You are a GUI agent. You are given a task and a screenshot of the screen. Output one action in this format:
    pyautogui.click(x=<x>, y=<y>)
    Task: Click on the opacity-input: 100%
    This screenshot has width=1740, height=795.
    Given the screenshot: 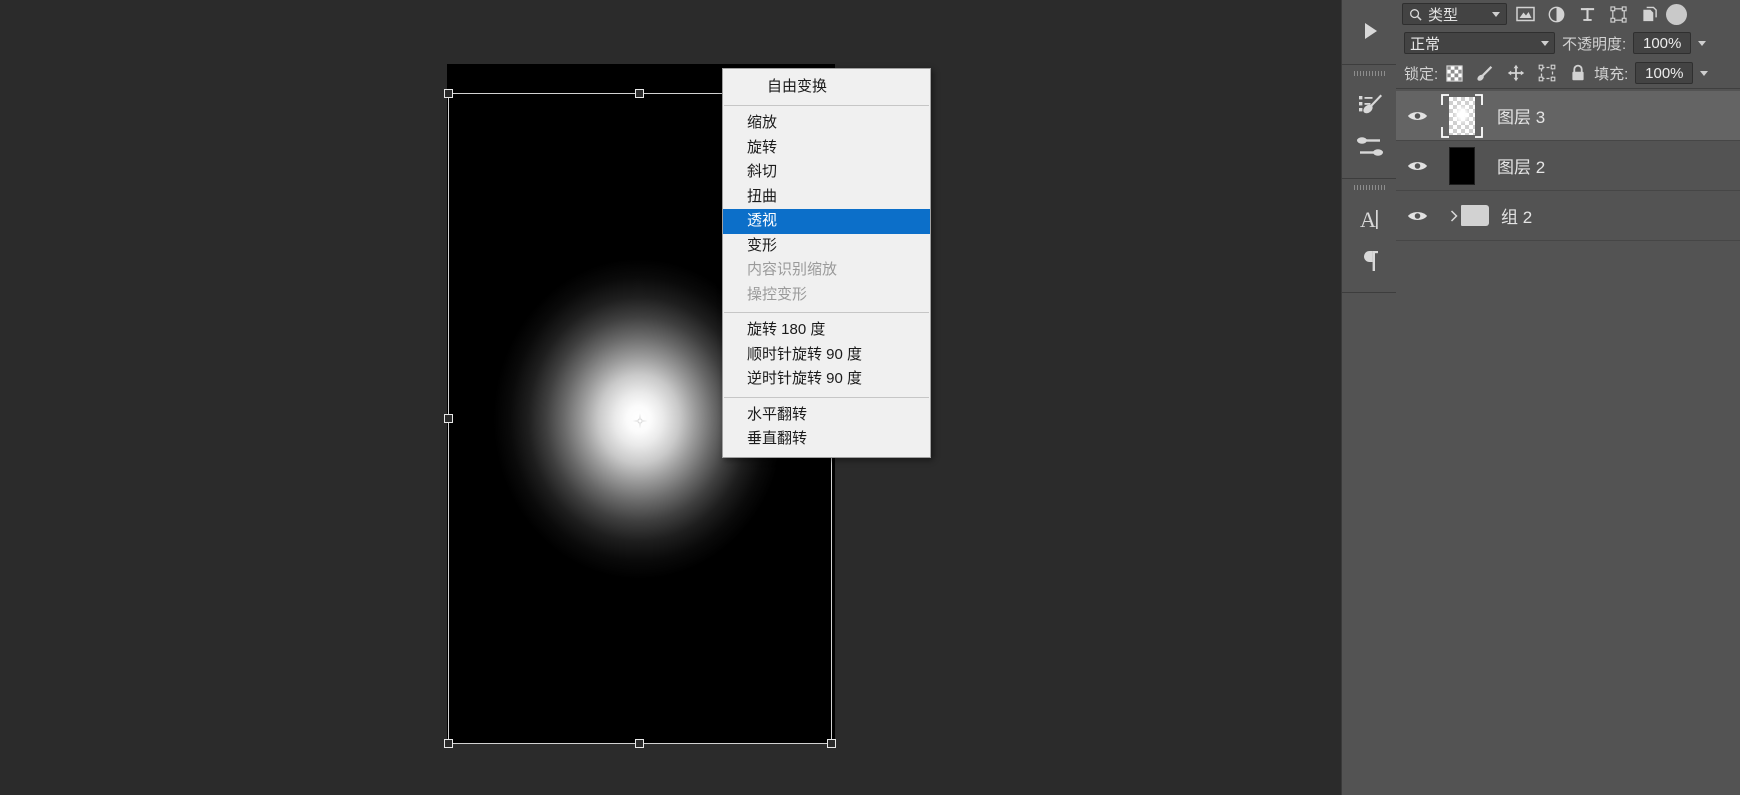 What is the action you would take?
    pyautogui.click(x=1662, y=43)
    